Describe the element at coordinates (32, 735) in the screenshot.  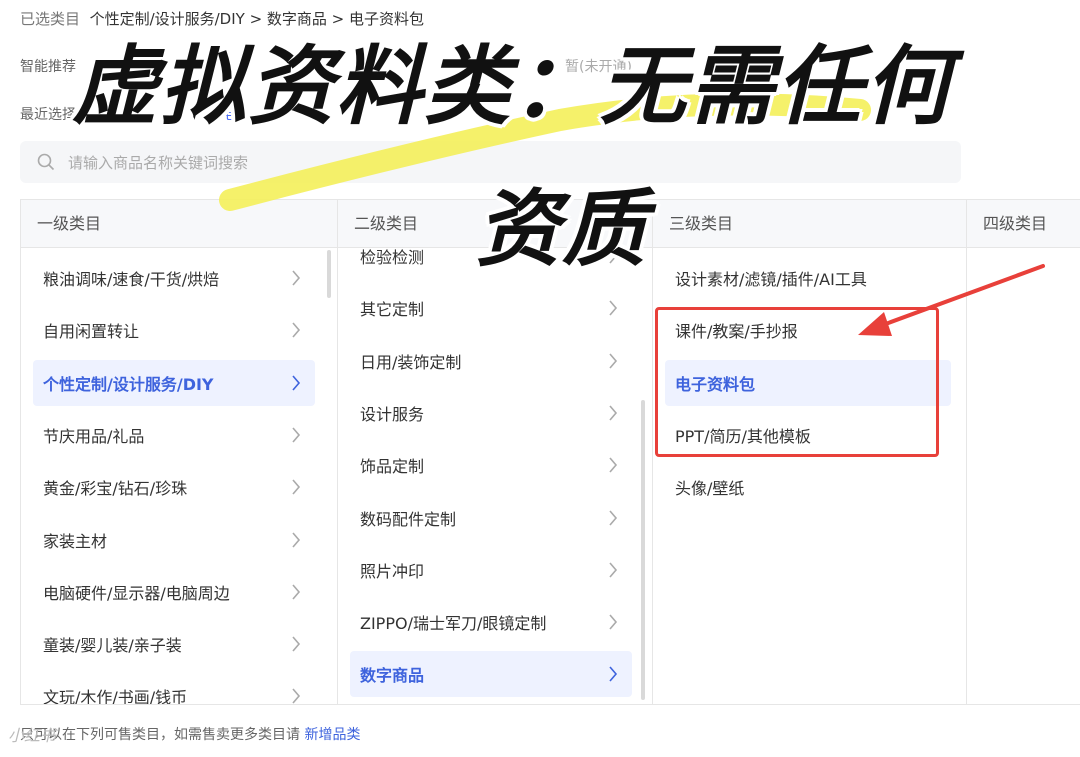
I see `watermark-logo: 小红书` at that location.